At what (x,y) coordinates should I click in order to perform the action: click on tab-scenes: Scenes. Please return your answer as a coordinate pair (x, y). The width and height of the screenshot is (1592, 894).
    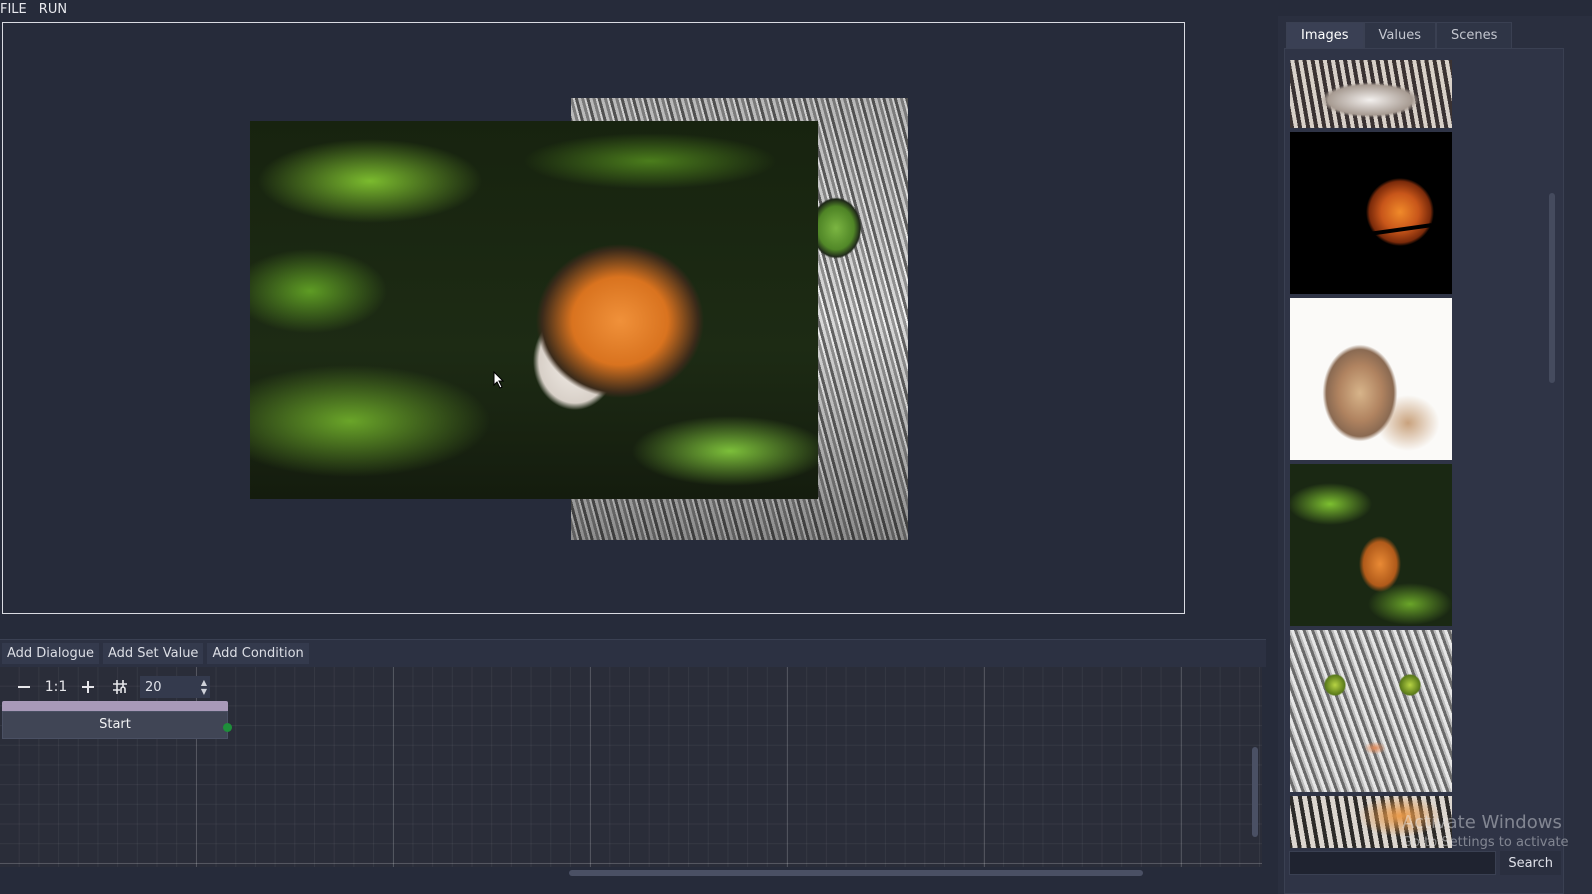
    Looking at the image, I should click on (1474, 35).